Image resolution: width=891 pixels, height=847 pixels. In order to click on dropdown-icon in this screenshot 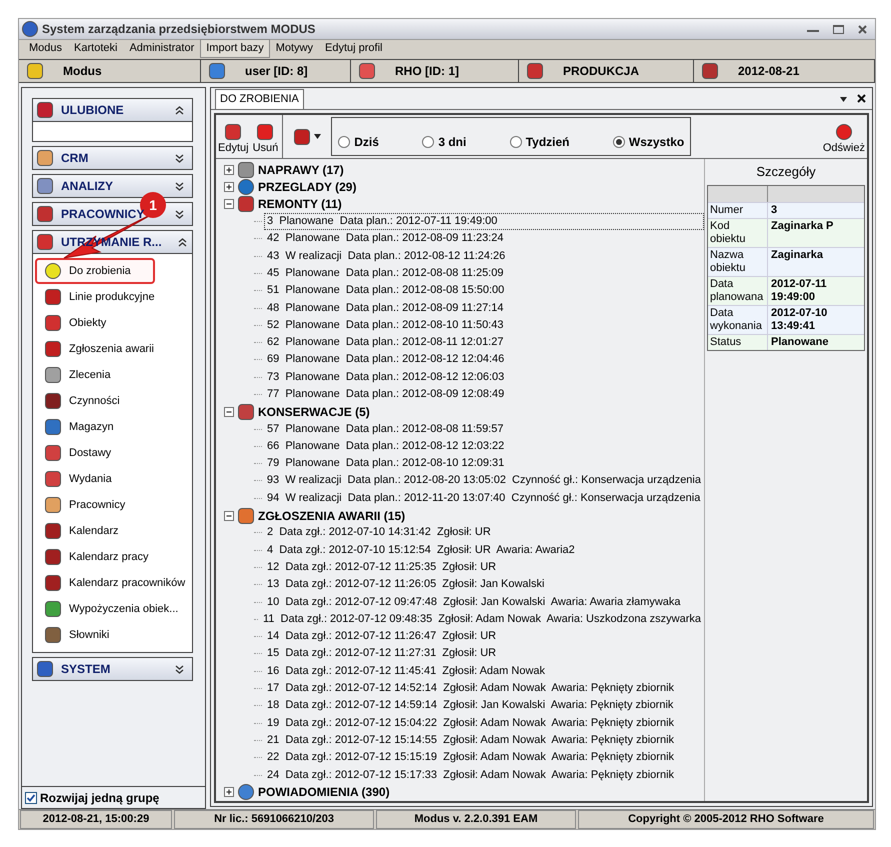, I will do `click(843, 99)`.